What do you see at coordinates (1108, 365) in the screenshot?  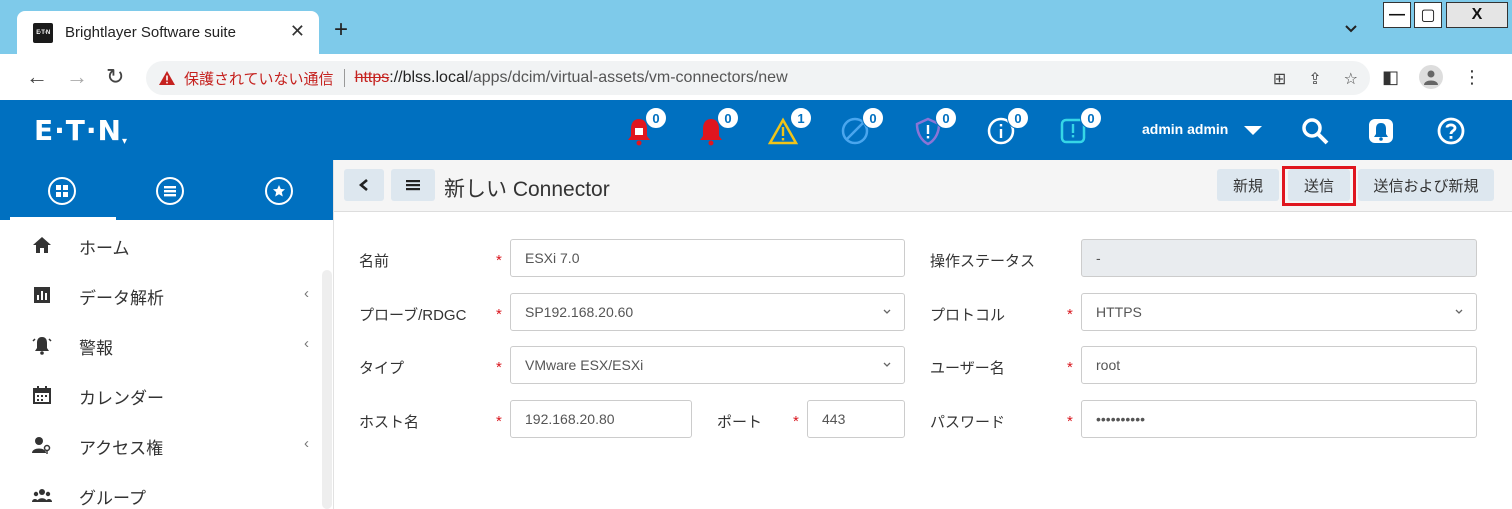 I see `username-value: root` at bounding box center [1108, 365].